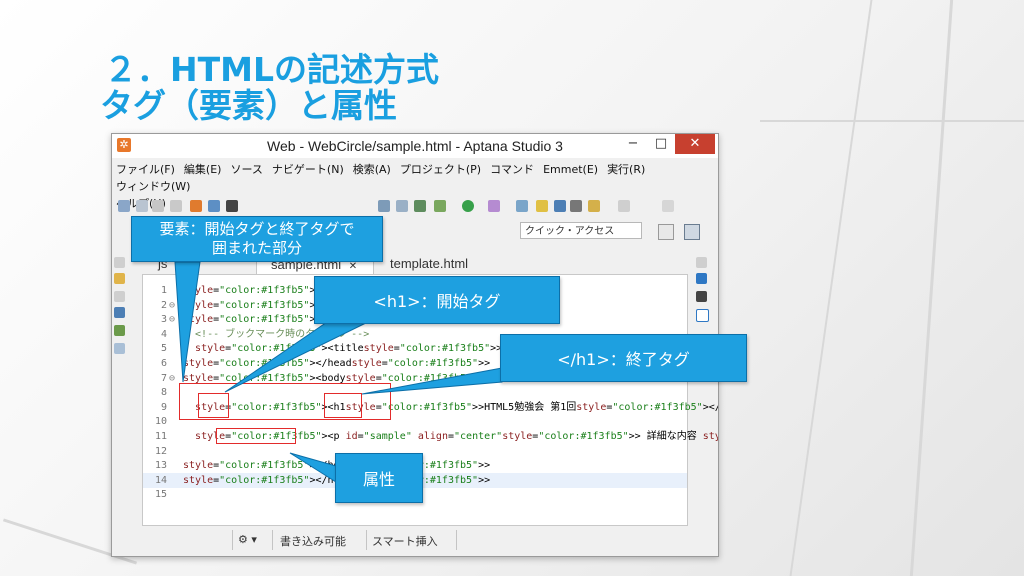 The height and width of the screenshot is (576, 1024). I want to click on callout-end-tag: </h1>：終了タグ, so click(623, 358).